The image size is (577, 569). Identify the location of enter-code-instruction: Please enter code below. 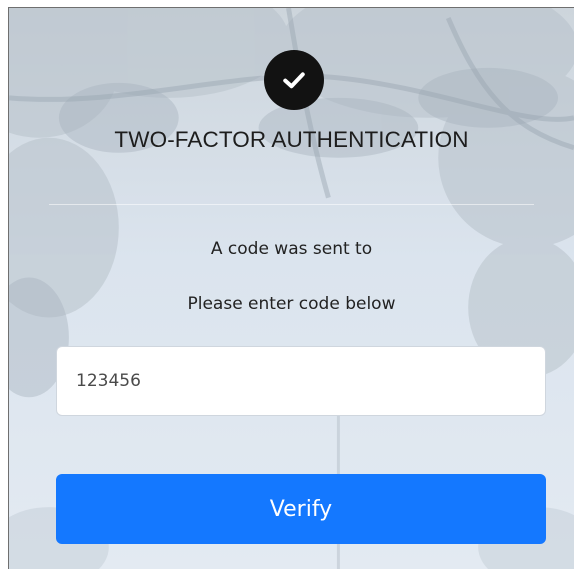
(291, 304).